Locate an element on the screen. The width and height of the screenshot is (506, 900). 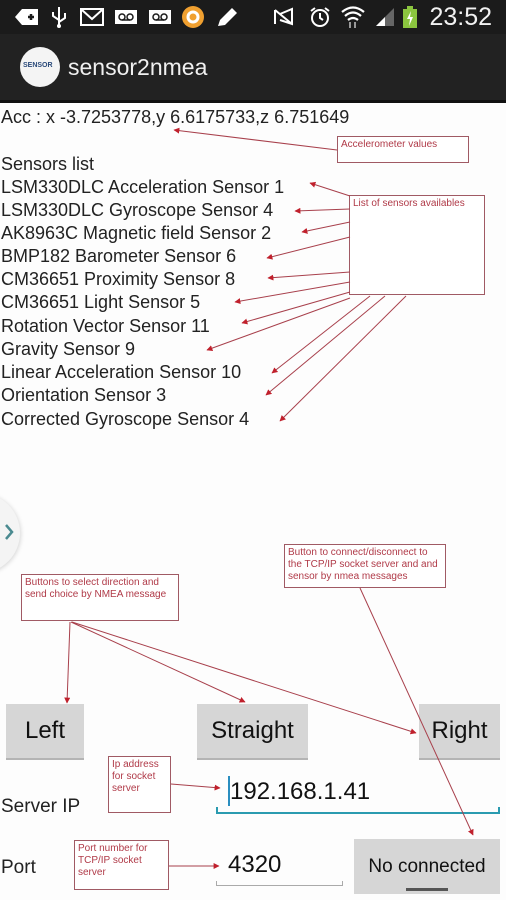
arrow-right-button is located at coordinates (244, 678).